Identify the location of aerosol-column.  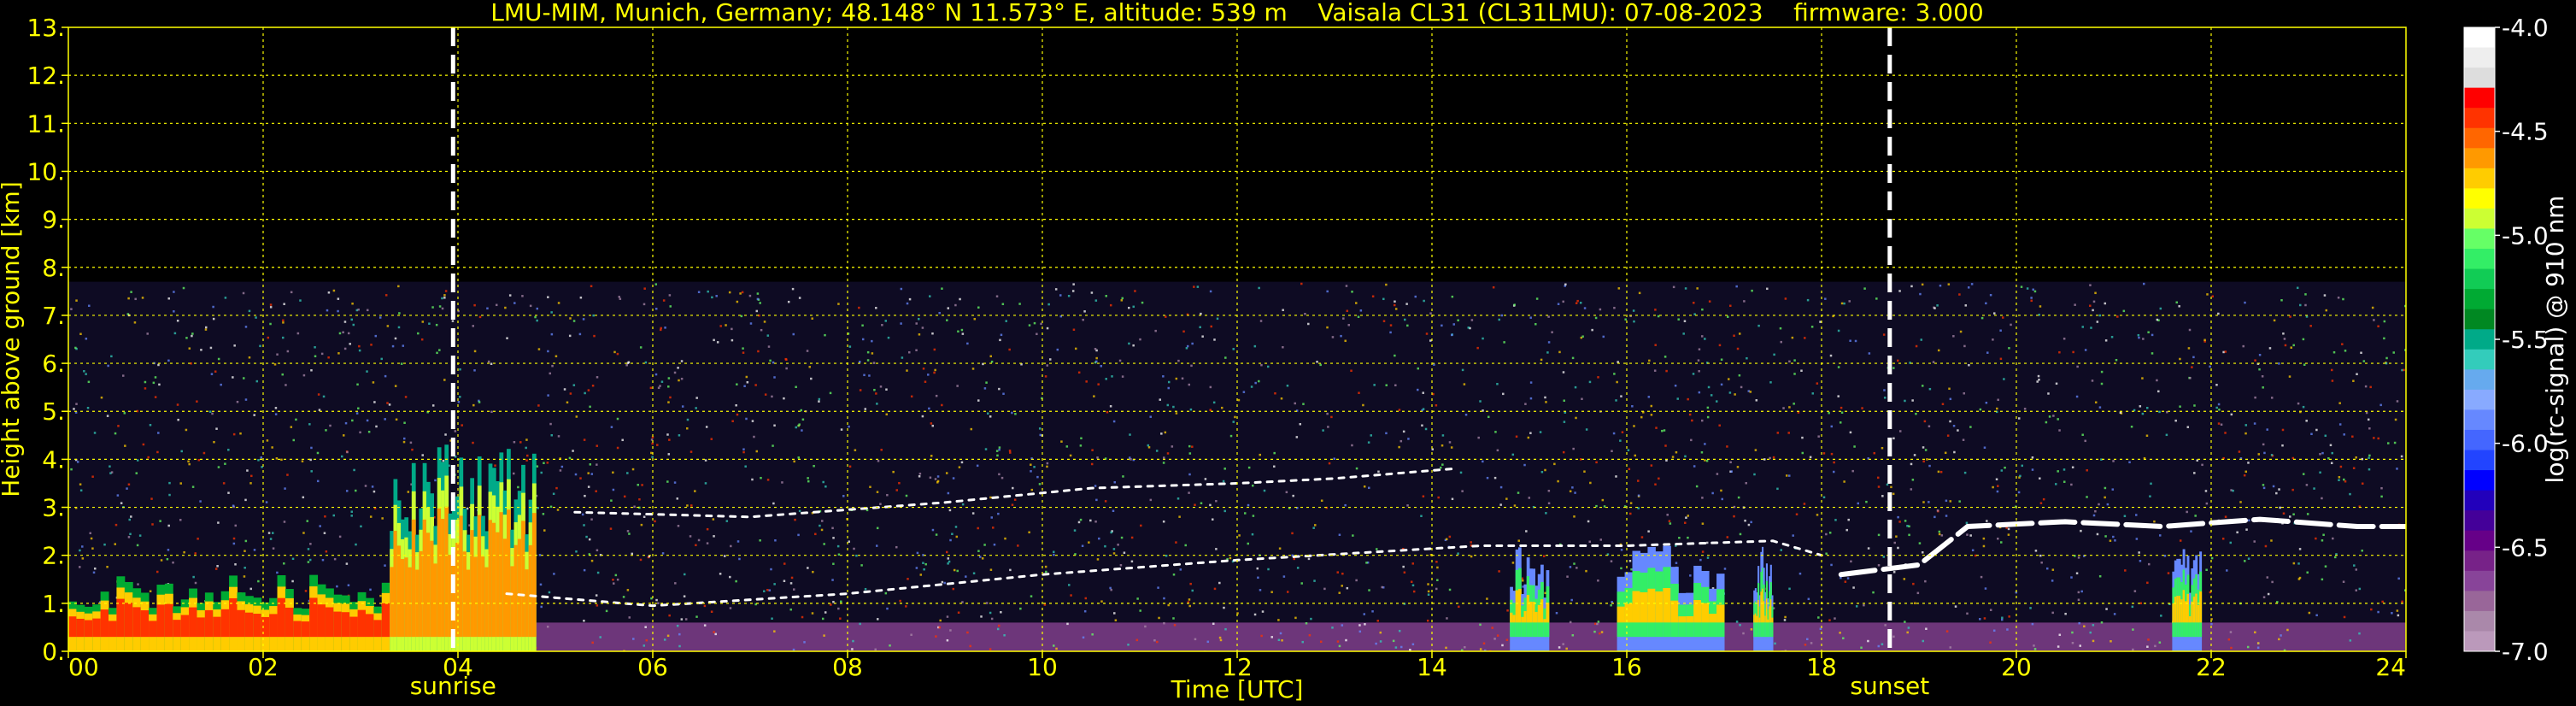
(80, 627).